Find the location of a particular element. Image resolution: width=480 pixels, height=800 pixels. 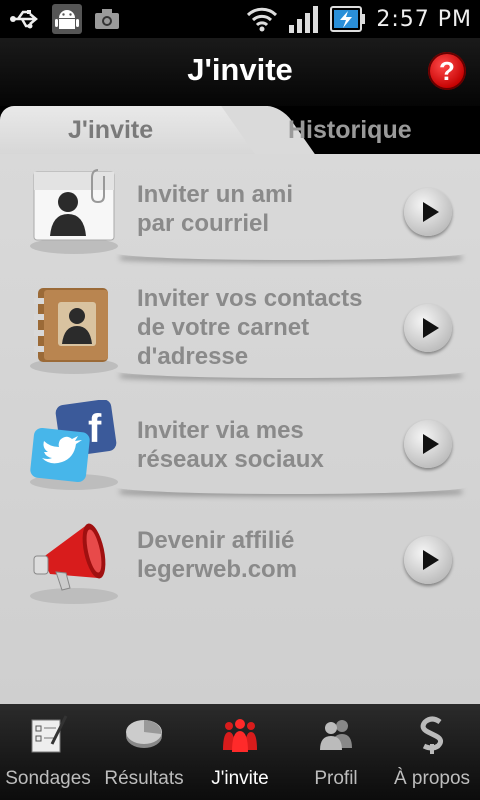

nav-profil-label: Profil is located at coordinates (336, 778).